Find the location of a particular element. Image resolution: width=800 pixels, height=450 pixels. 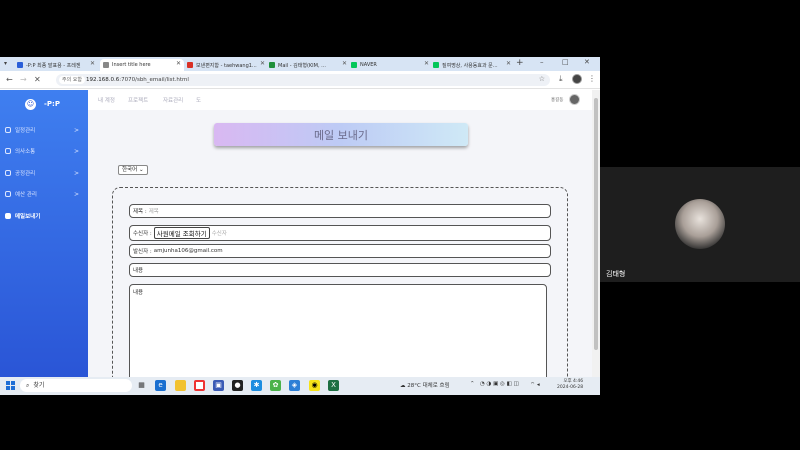

tab-naver-2: 질여명상, 사용동효과 문... ✕ is located at coordinates (472, 65).